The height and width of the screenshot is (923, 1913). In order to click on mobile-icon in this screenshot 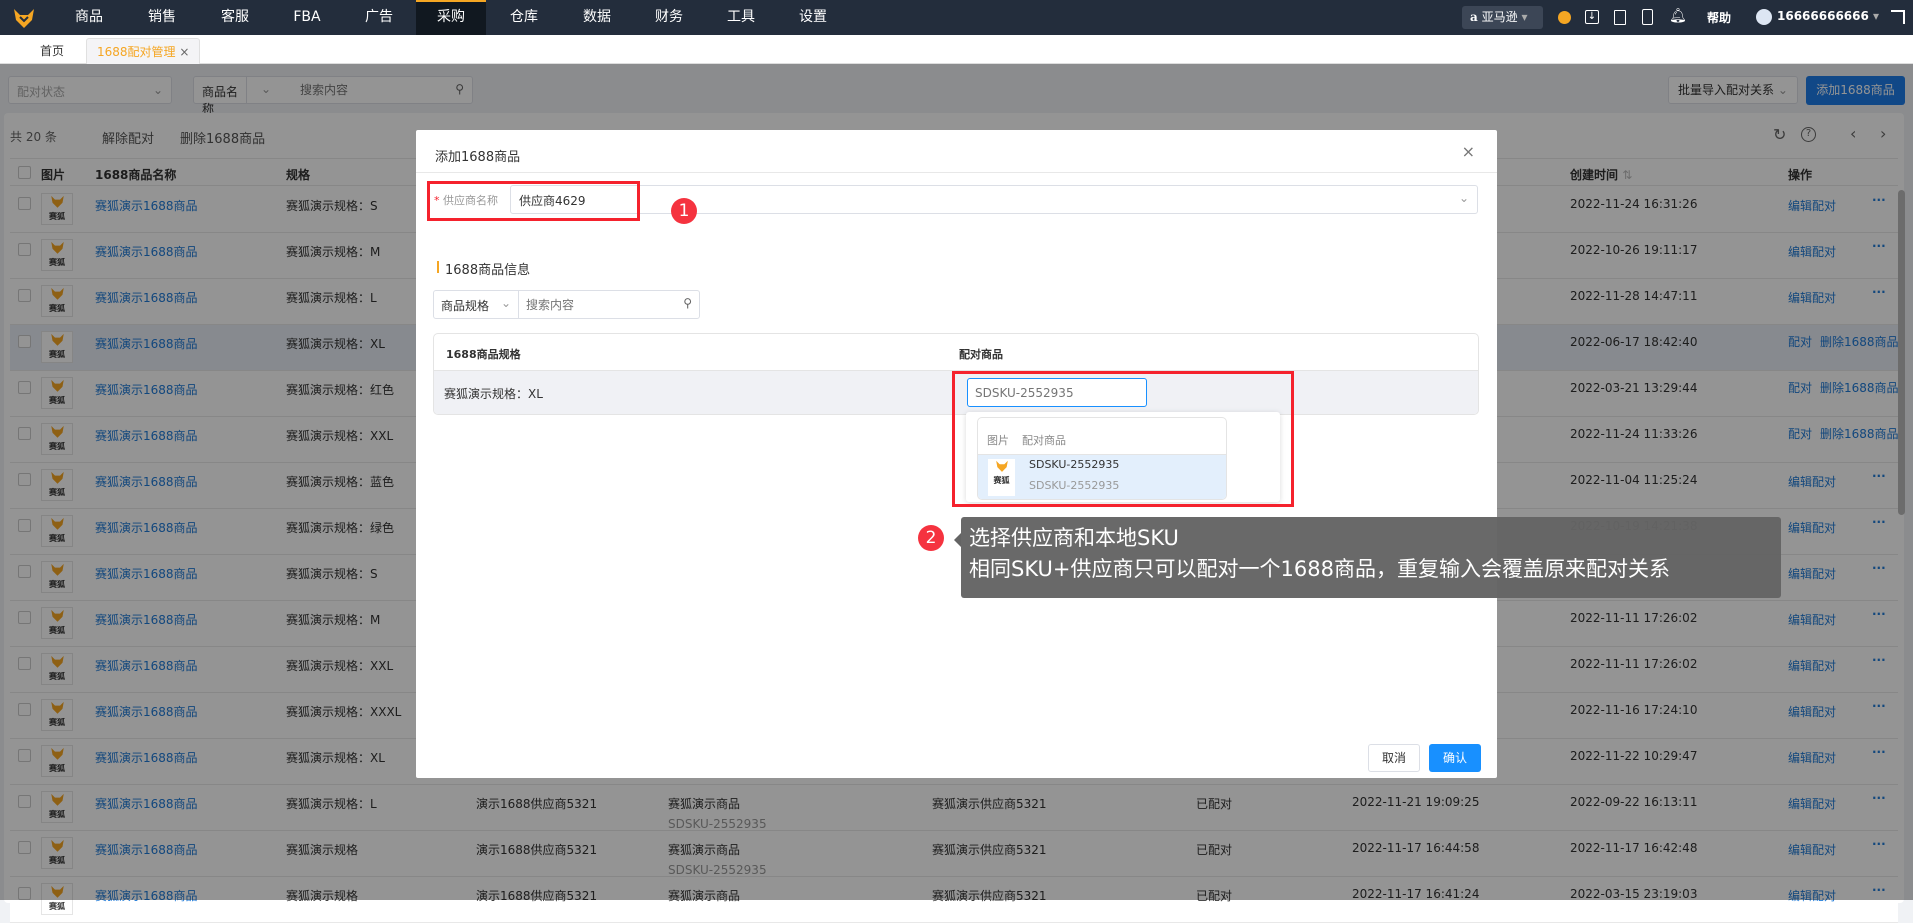, I will do `click(1647, 17)`.